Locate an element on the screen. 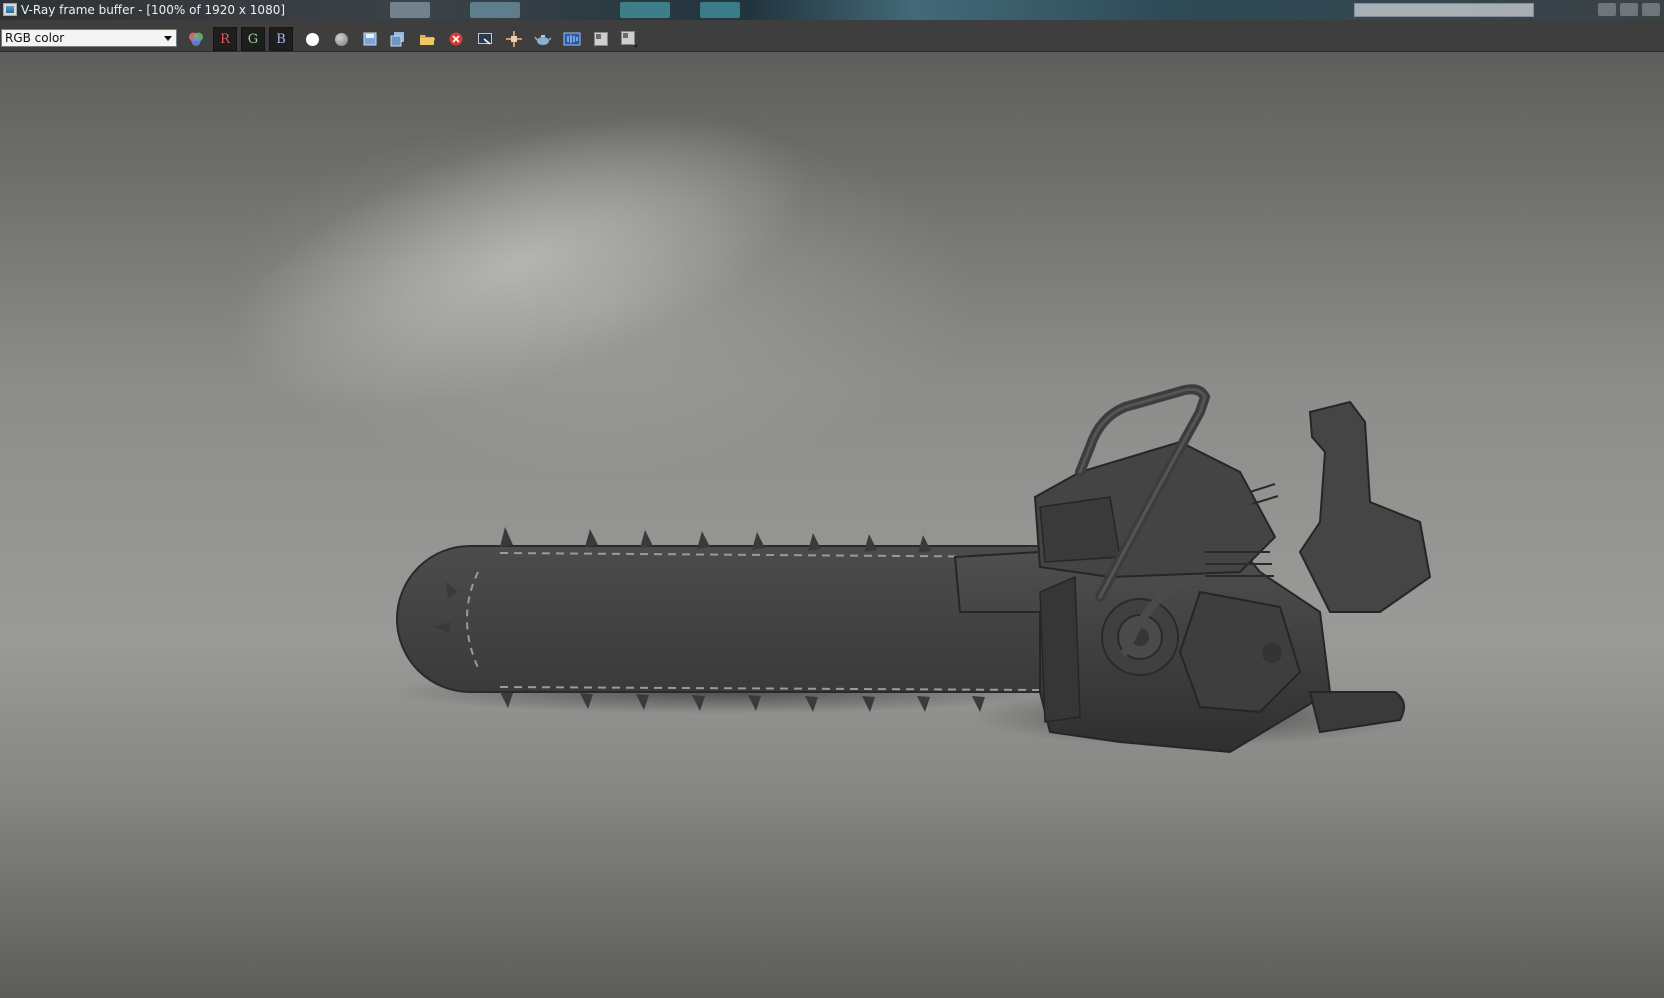 The image size is (1664, 998). gray-dot-icon is located at coordinates (341, 39).